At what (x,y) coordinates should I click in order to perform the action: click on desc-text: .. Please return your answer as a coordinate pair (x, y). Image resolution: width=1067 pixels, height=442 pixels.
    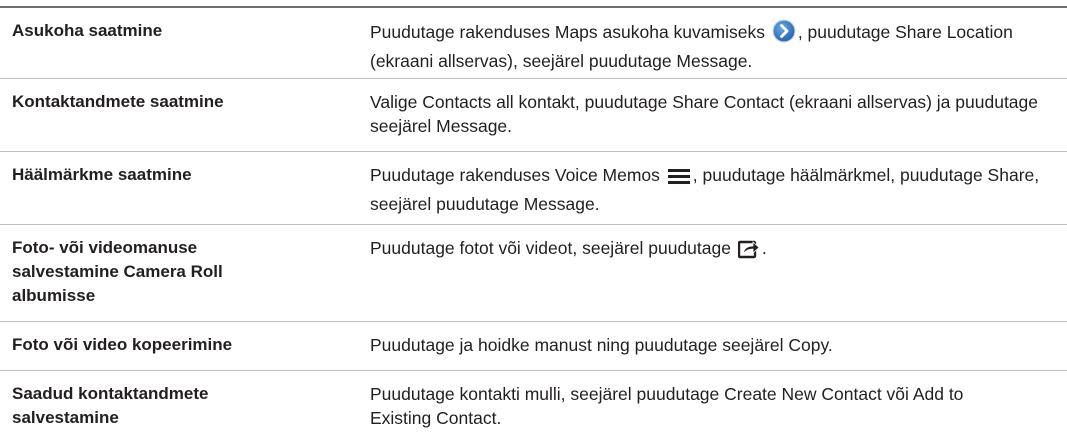
    Looking at the image, I should click on (764, 248).